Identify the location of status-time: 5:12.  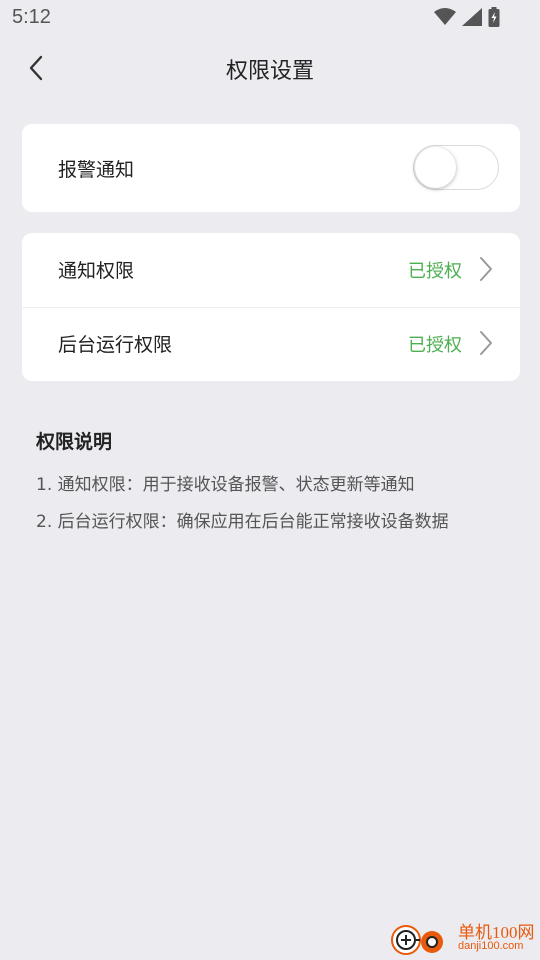
(31, 17).